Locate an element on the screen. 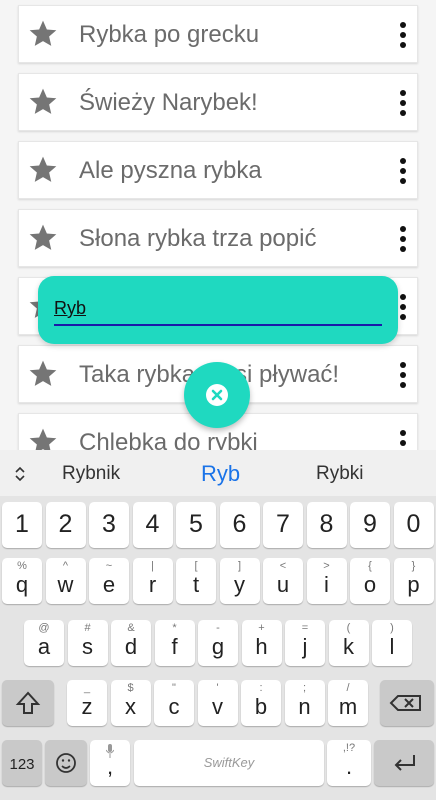 Image resolution: width=436 pixels, height=800 pixels. key-c: " c is located at coordinates (174, 703).